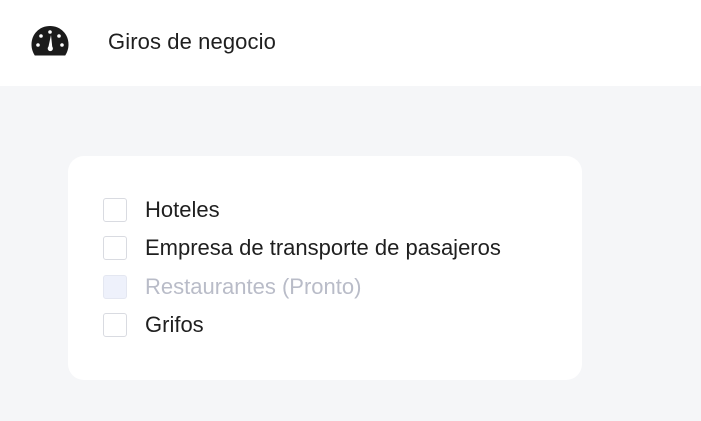 The width and height of the screenshot is (701, 421). What do you see at coordinates (182, 209) in the screenshot?
I see `option-label: Hoteles` at bounding box center [182, 209].